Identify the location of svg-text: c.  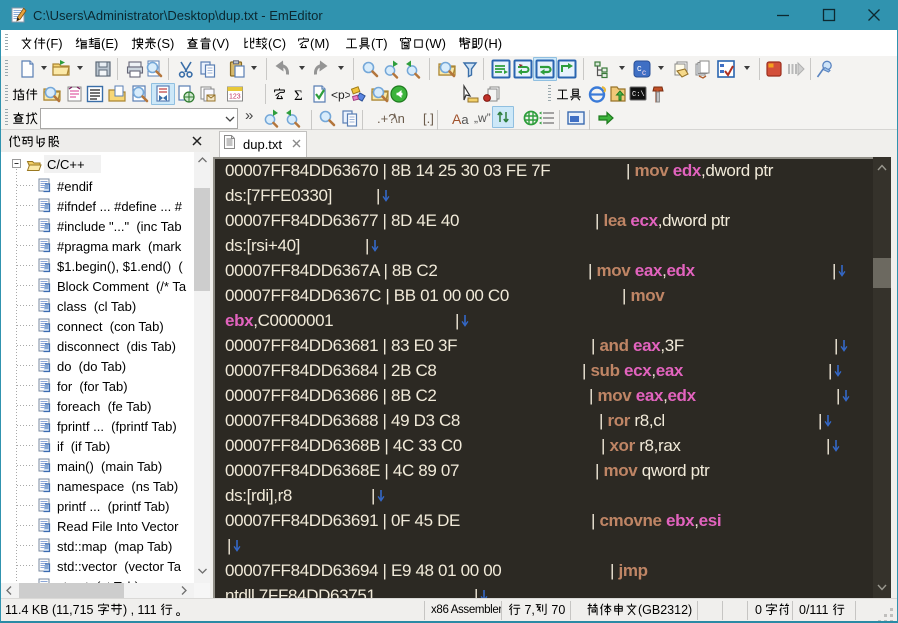
(644, 72).